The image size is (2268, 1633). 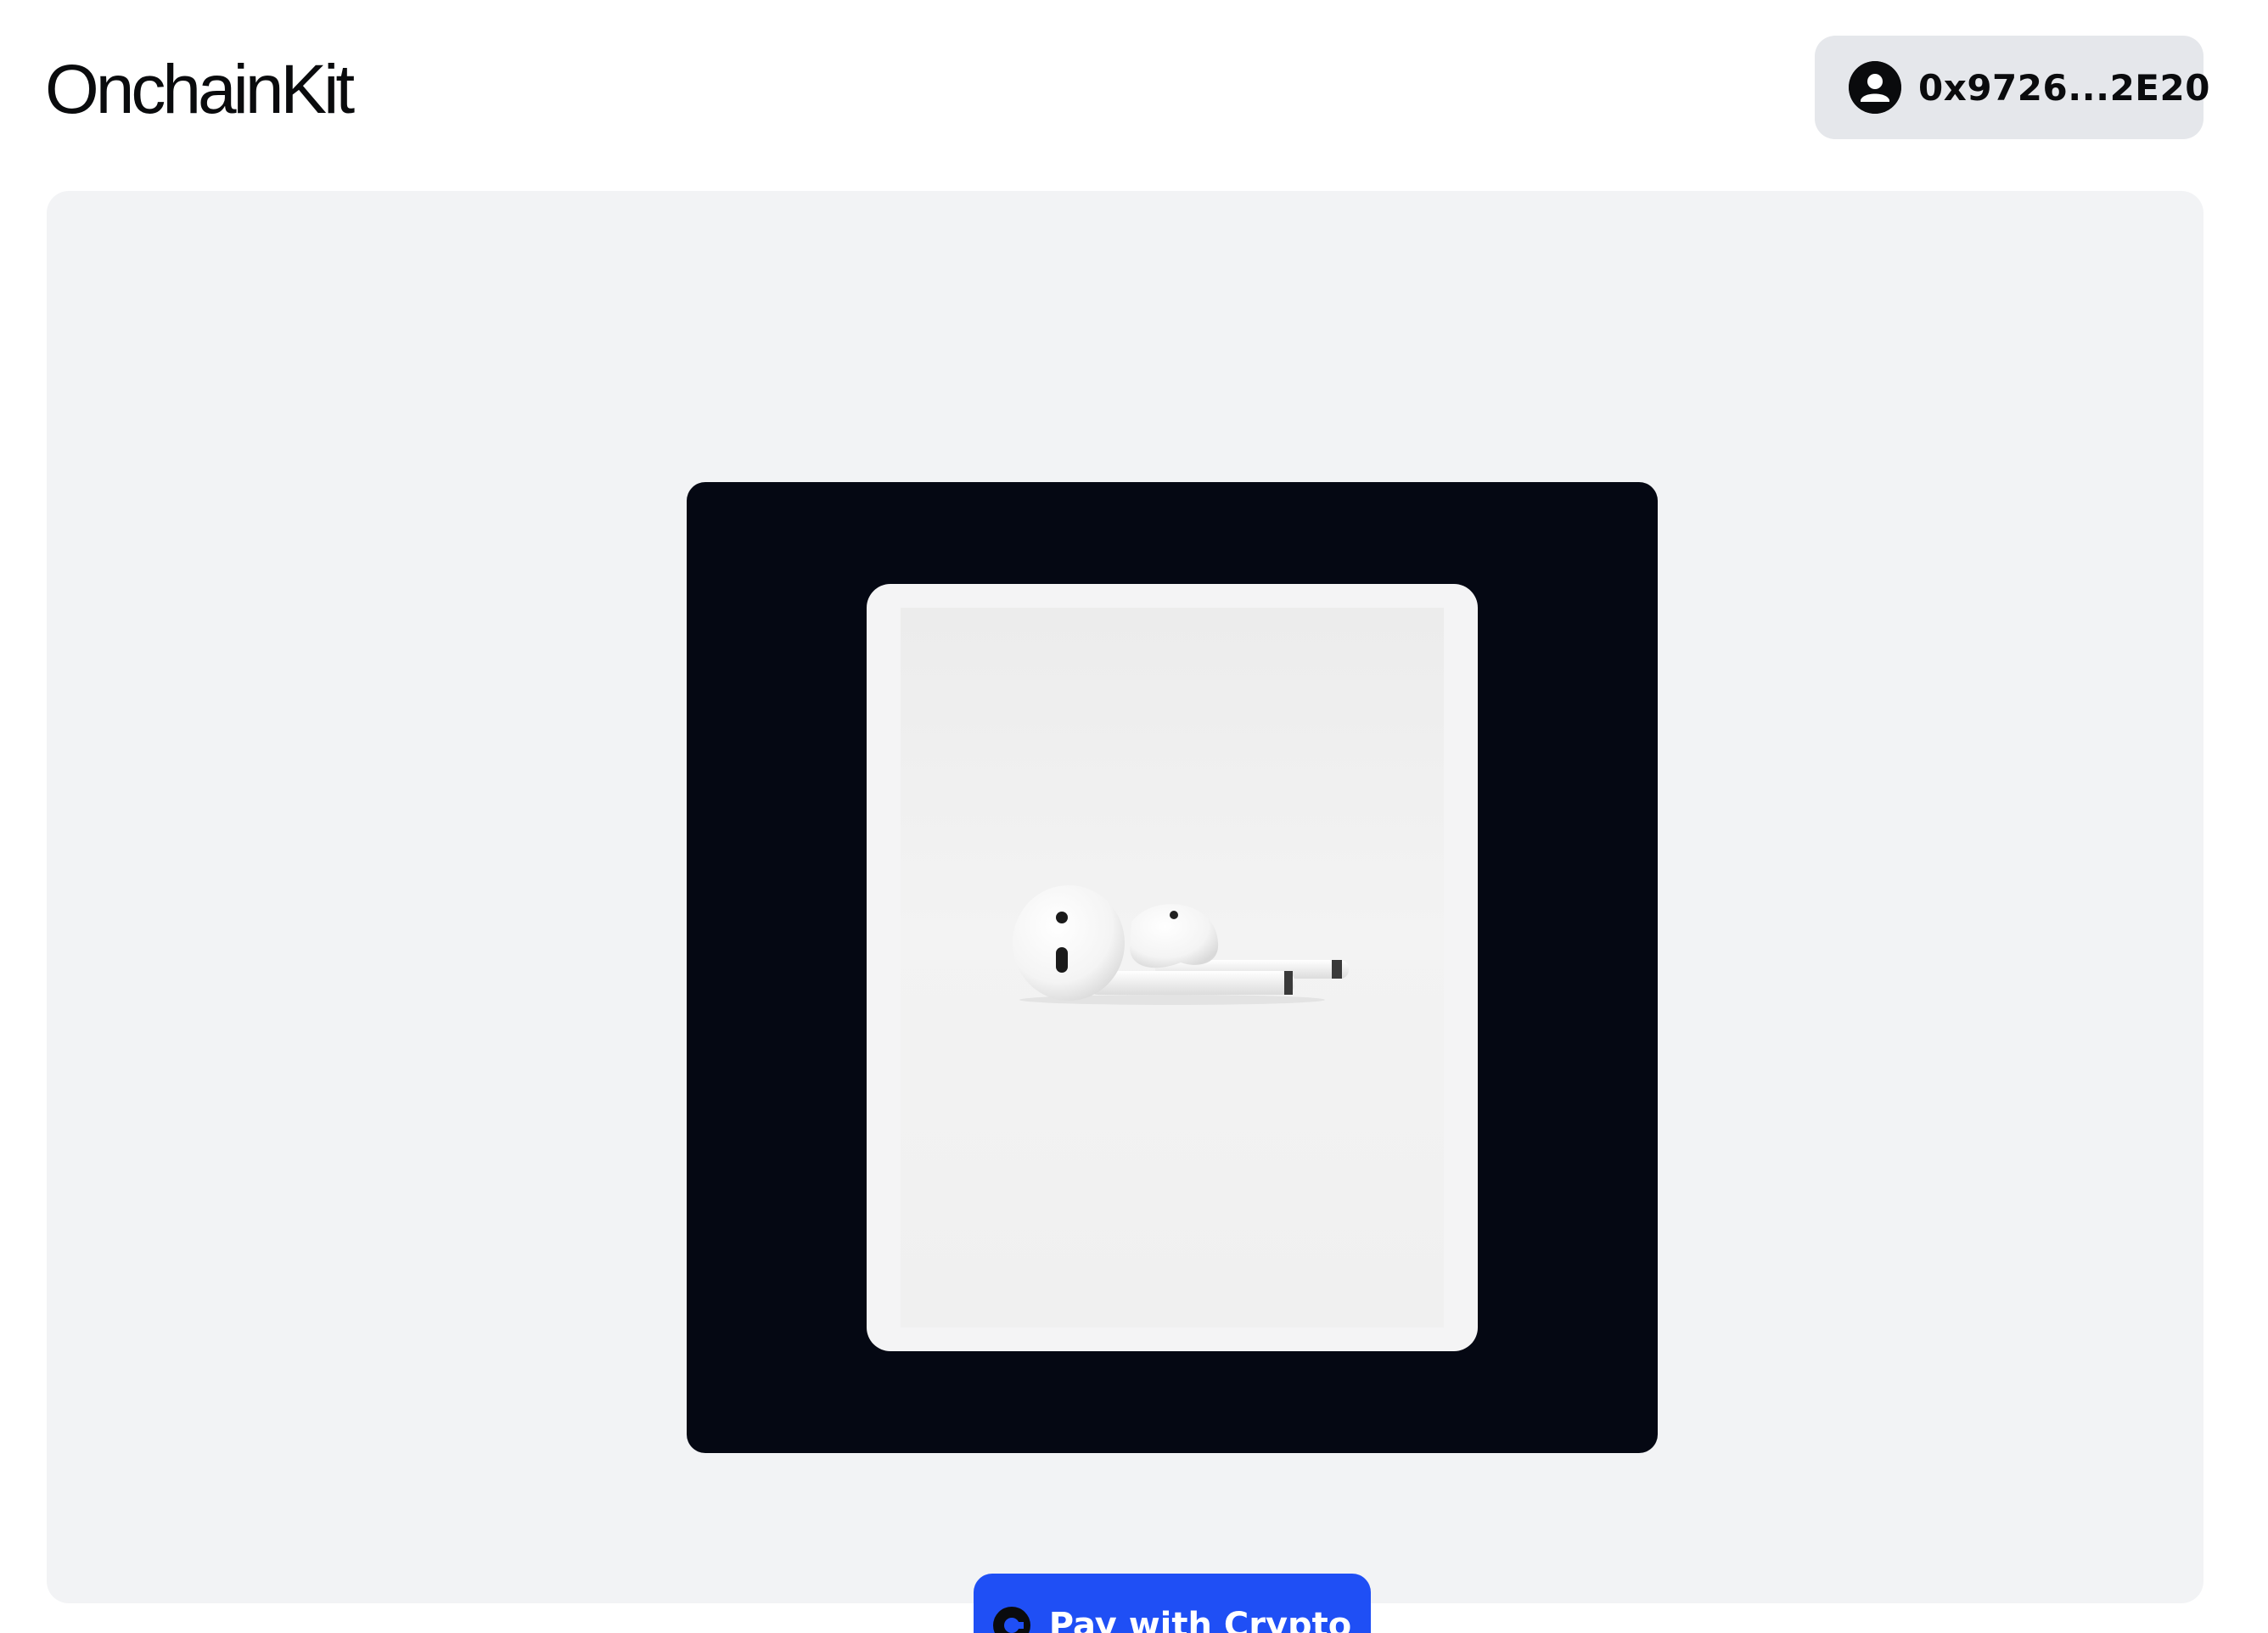 I want to click on wallet-button: 0x9726...2E20, so click(x=2012, y=87).